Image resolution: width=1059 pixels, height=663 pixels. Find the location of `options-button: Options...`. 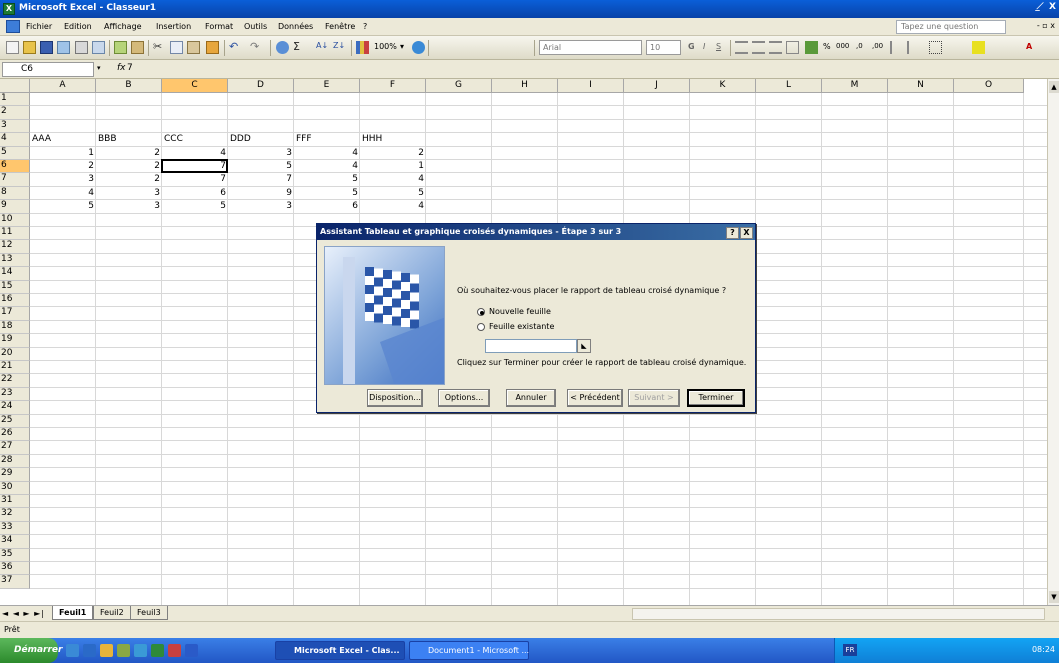

options-button: Options... is located at coordinates (464, 398).